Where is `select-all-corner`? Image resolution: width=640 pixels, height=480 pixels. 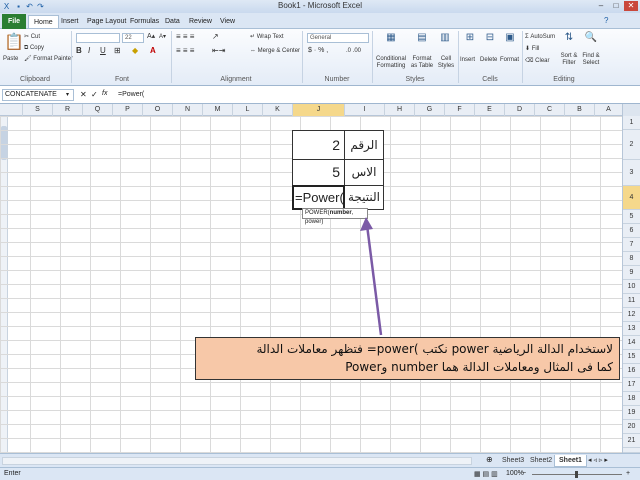 select-all-corner is located at coordinates (631, 110).